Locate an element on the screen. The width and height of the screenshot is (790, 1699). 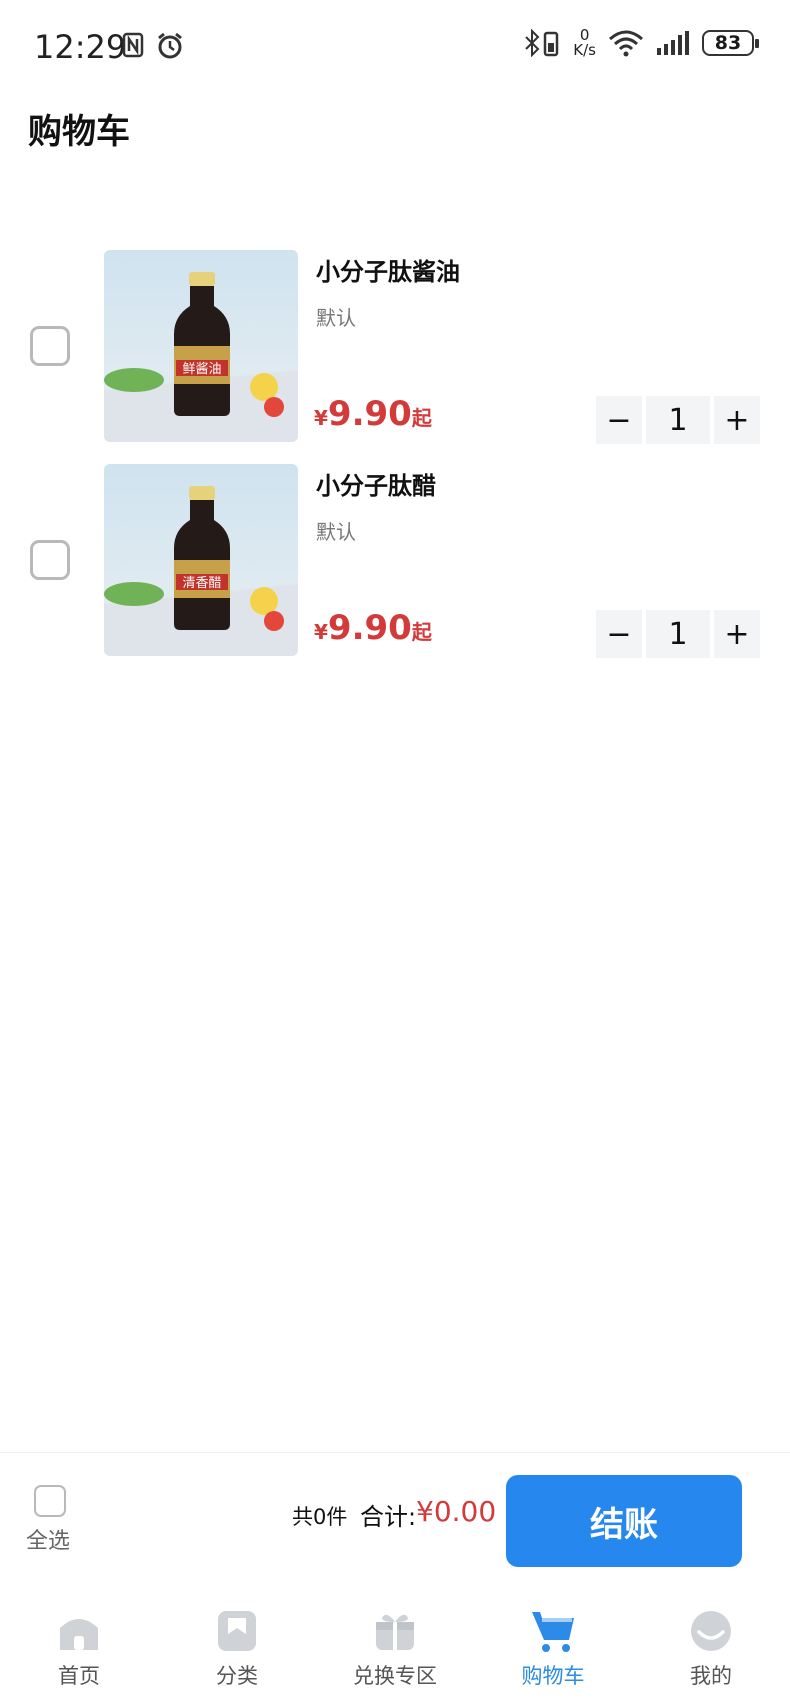
status-time: 12:29 is located at coordinates (80, 47).